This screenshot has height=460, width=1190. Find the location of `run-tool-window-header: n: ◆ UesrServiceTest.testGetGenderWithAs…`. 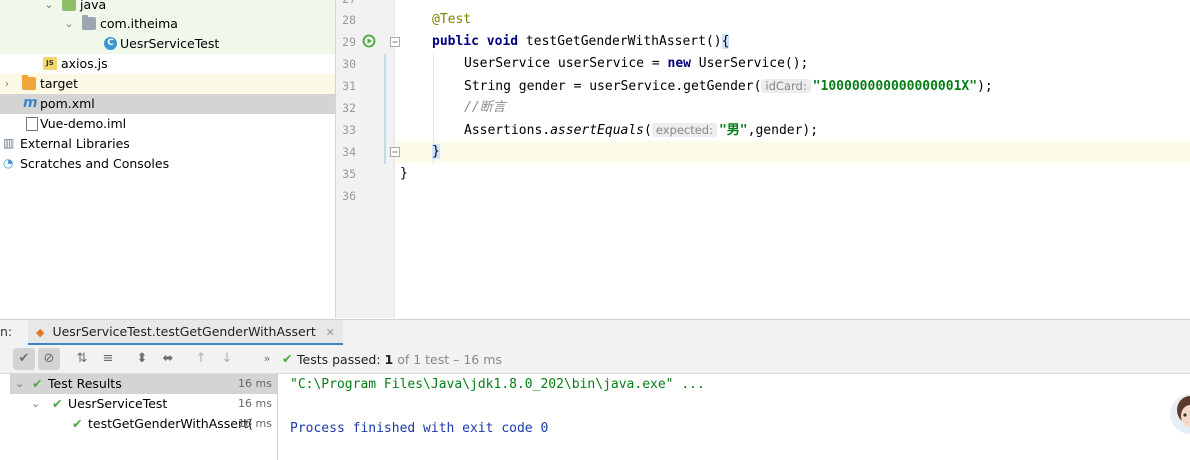

run-tool-window-header: n: ◆ UesrServiceTest.testGetGenderWithAs… is located at coordinates (595, 332).